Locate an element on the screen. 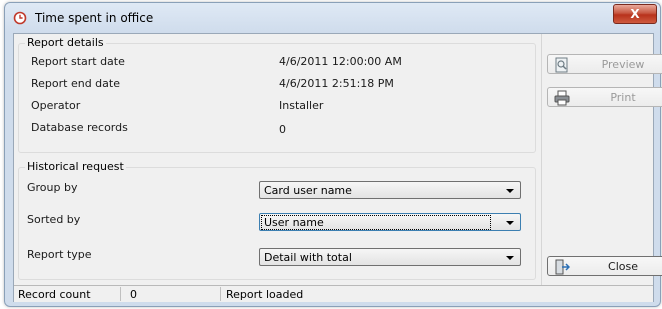  report-end-date-value: 4/6/2011 2:51:18 PM is located at coordinates (336, 83).